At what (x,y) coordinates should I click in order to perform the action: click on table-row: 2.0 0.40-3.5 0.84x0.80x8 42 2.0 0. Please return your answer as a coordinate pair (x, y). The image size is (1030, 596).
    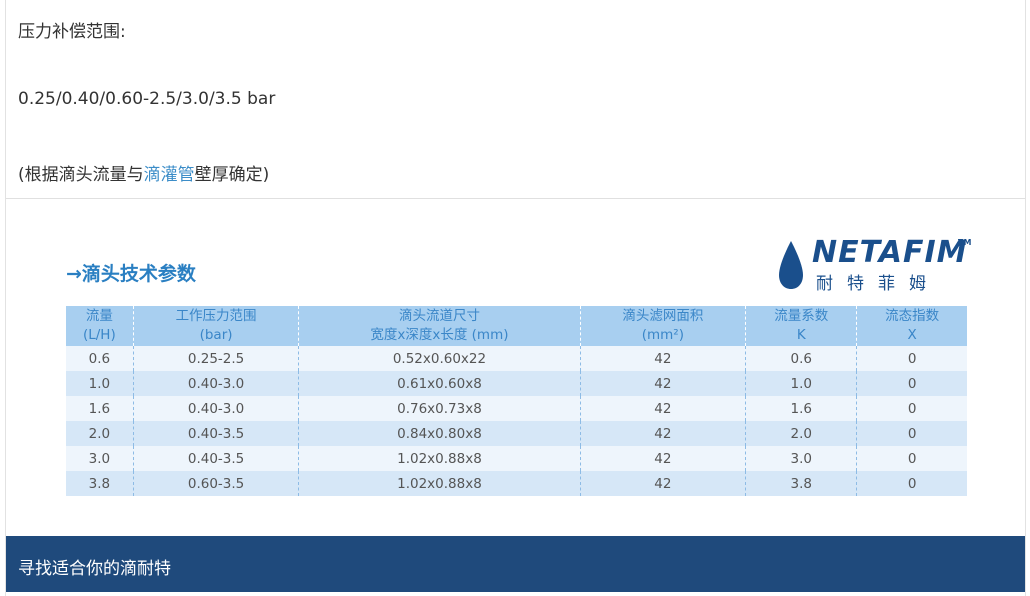
    Looking at the image, I should click on (516, 433).